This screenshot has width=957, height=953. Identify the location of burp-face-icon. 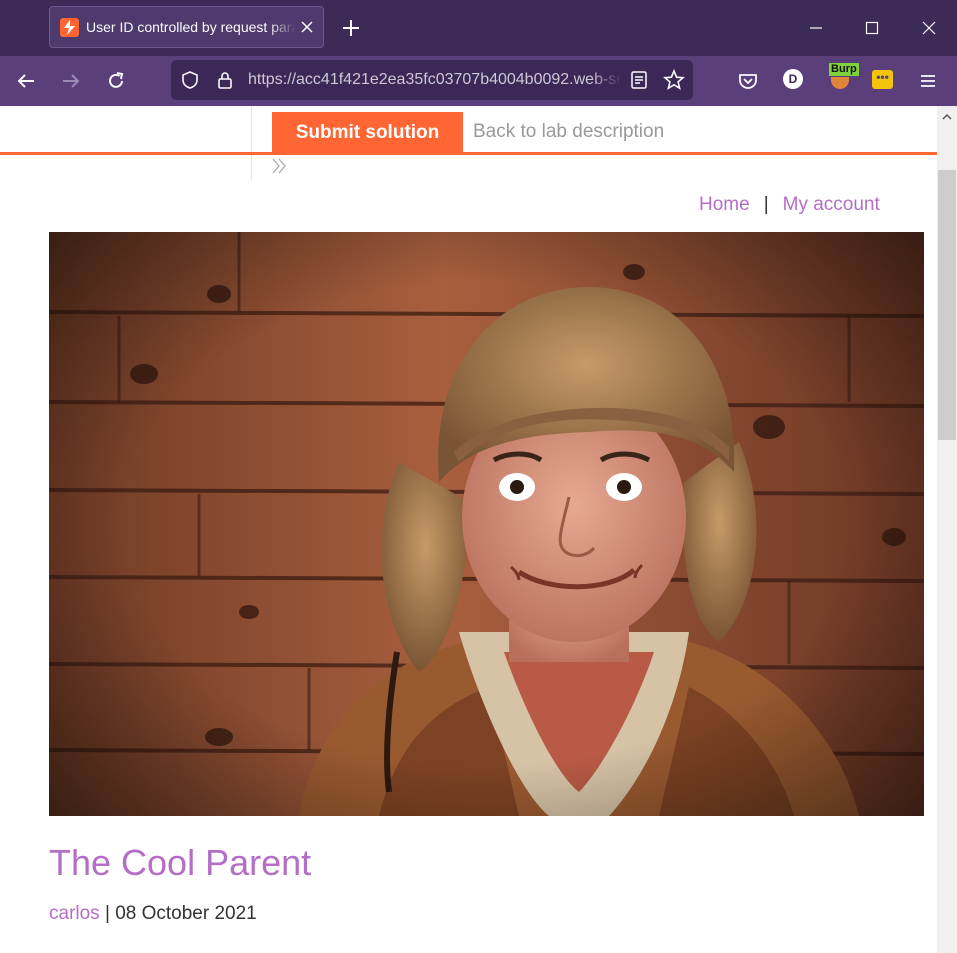
(840, 83).